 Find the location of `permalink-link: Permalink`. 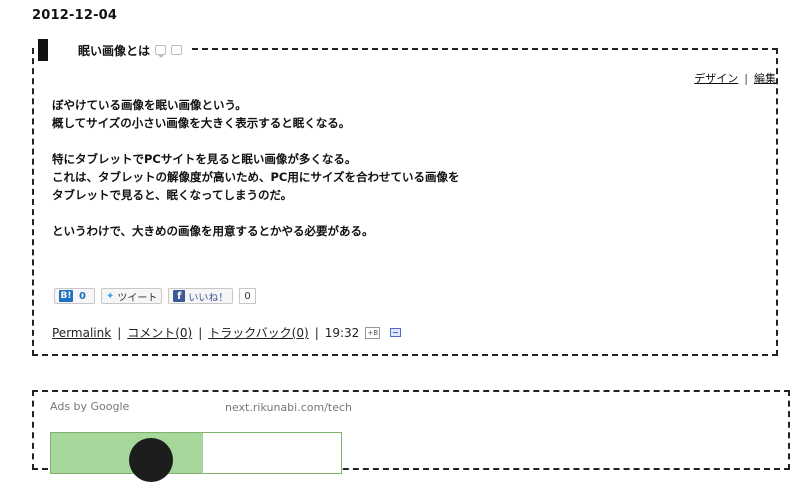

permalink-link: Permalink is located at coordinates (81, 333).